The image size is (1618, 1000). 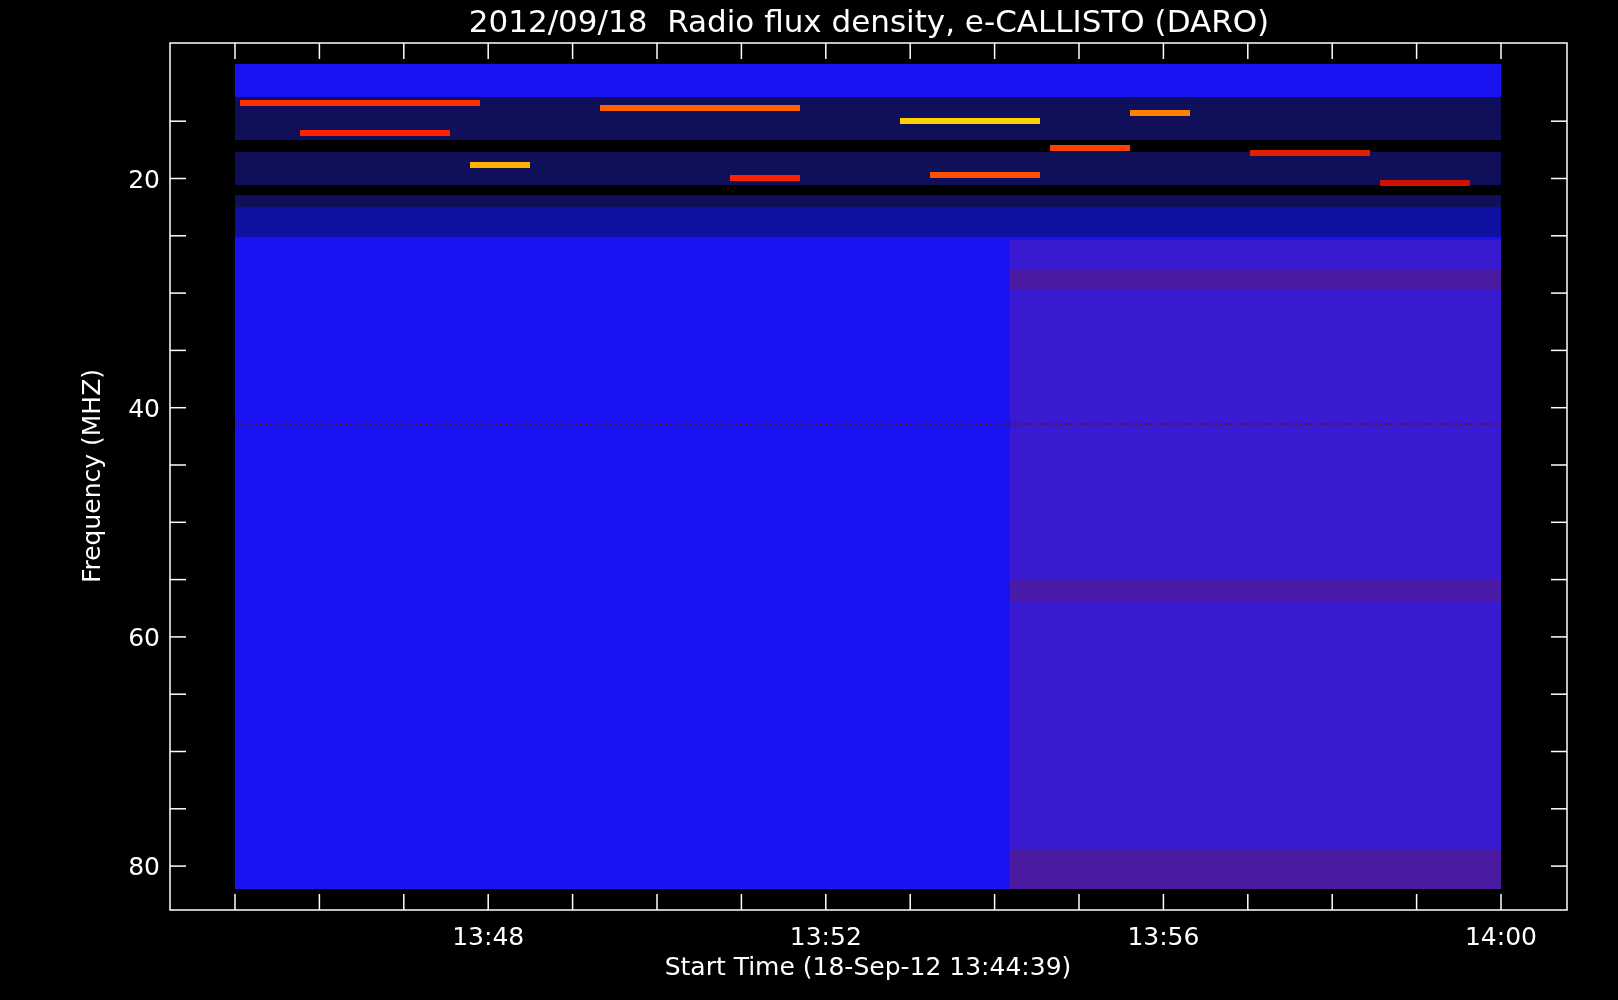 What do you see at coordinates (1163, 936) in the screenshot?
I see `x-tick-label: 13:56` at bounding box center [1163, 936].